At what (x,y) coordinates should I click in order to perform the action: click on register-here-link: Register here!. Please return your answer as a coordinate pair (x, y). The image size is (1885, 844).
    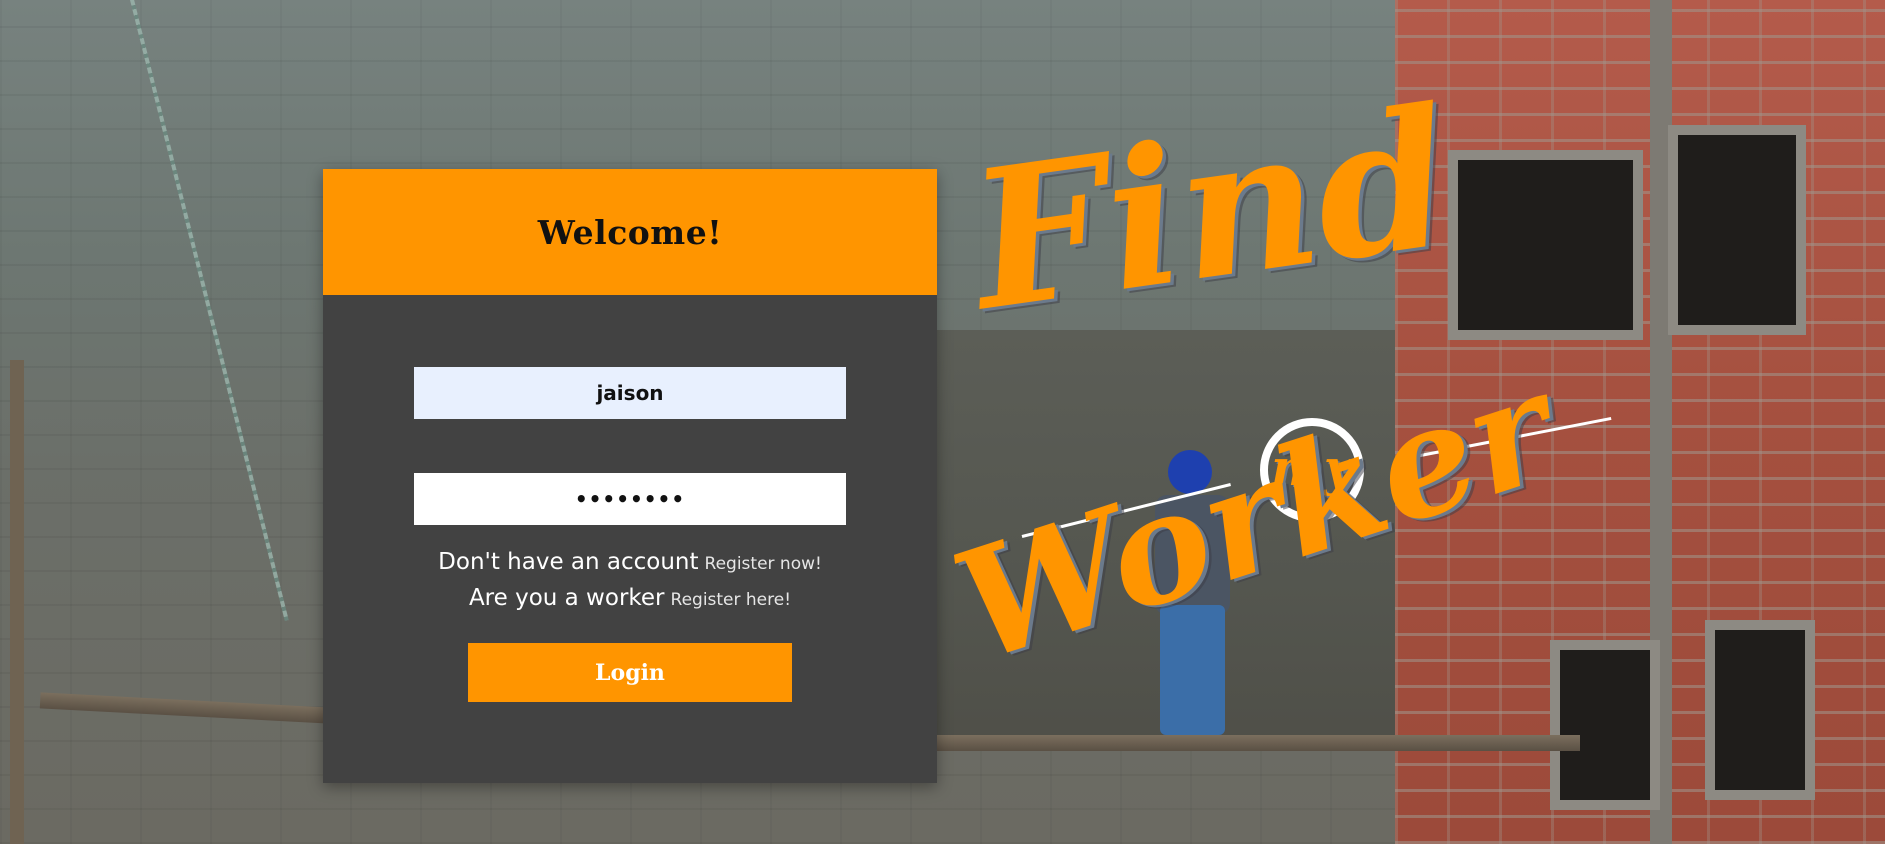
    Looking at the image, I should click on (731, 600).